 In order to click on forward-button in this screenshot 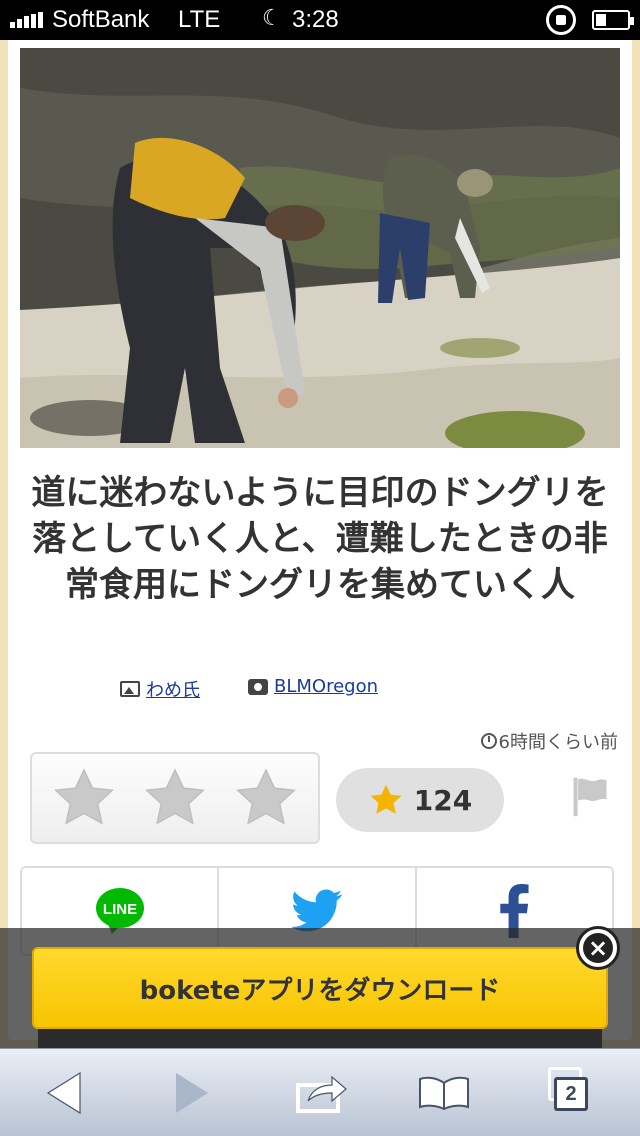, I will do `click(192, 1093)`.